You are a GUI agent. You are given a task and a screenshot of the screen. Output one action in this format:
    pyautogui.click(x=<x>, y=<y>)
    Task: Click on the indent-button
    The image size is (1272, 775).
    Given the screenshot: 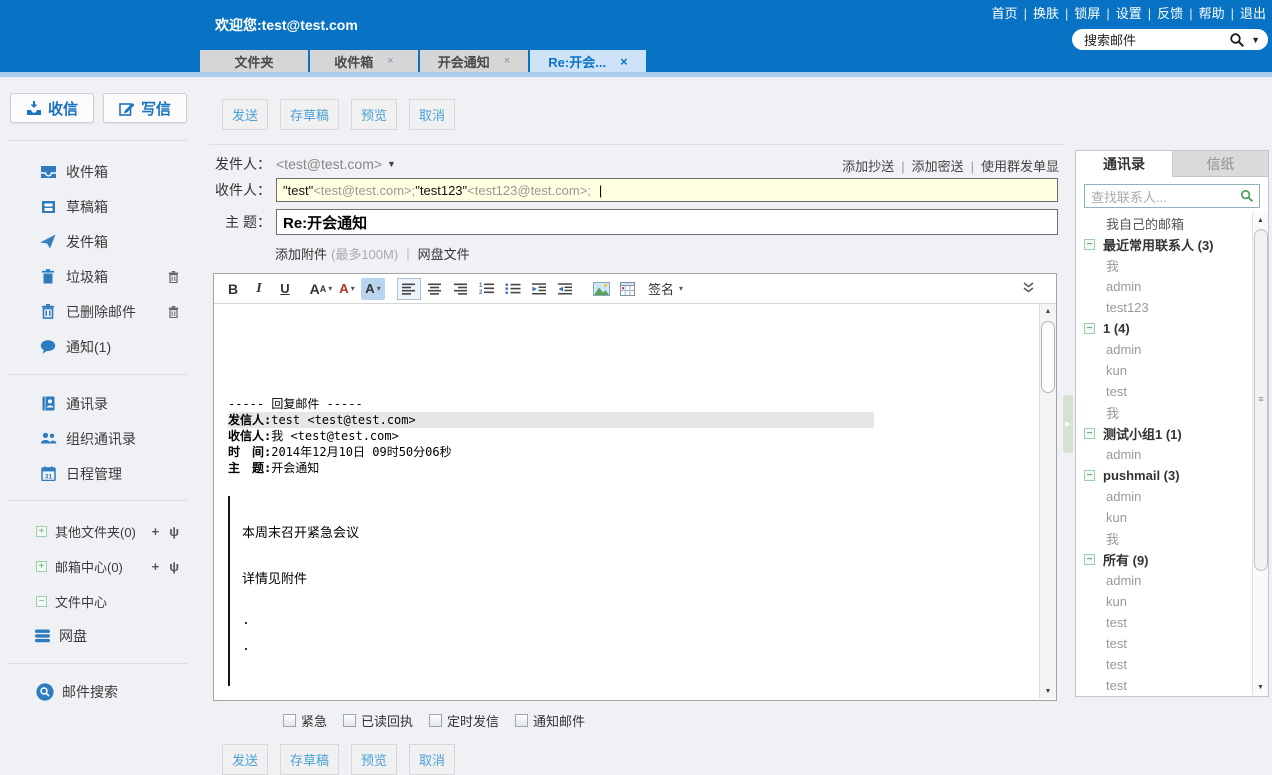 What is the action you would take?
    pyautogui.click(x=539, y=289)
    